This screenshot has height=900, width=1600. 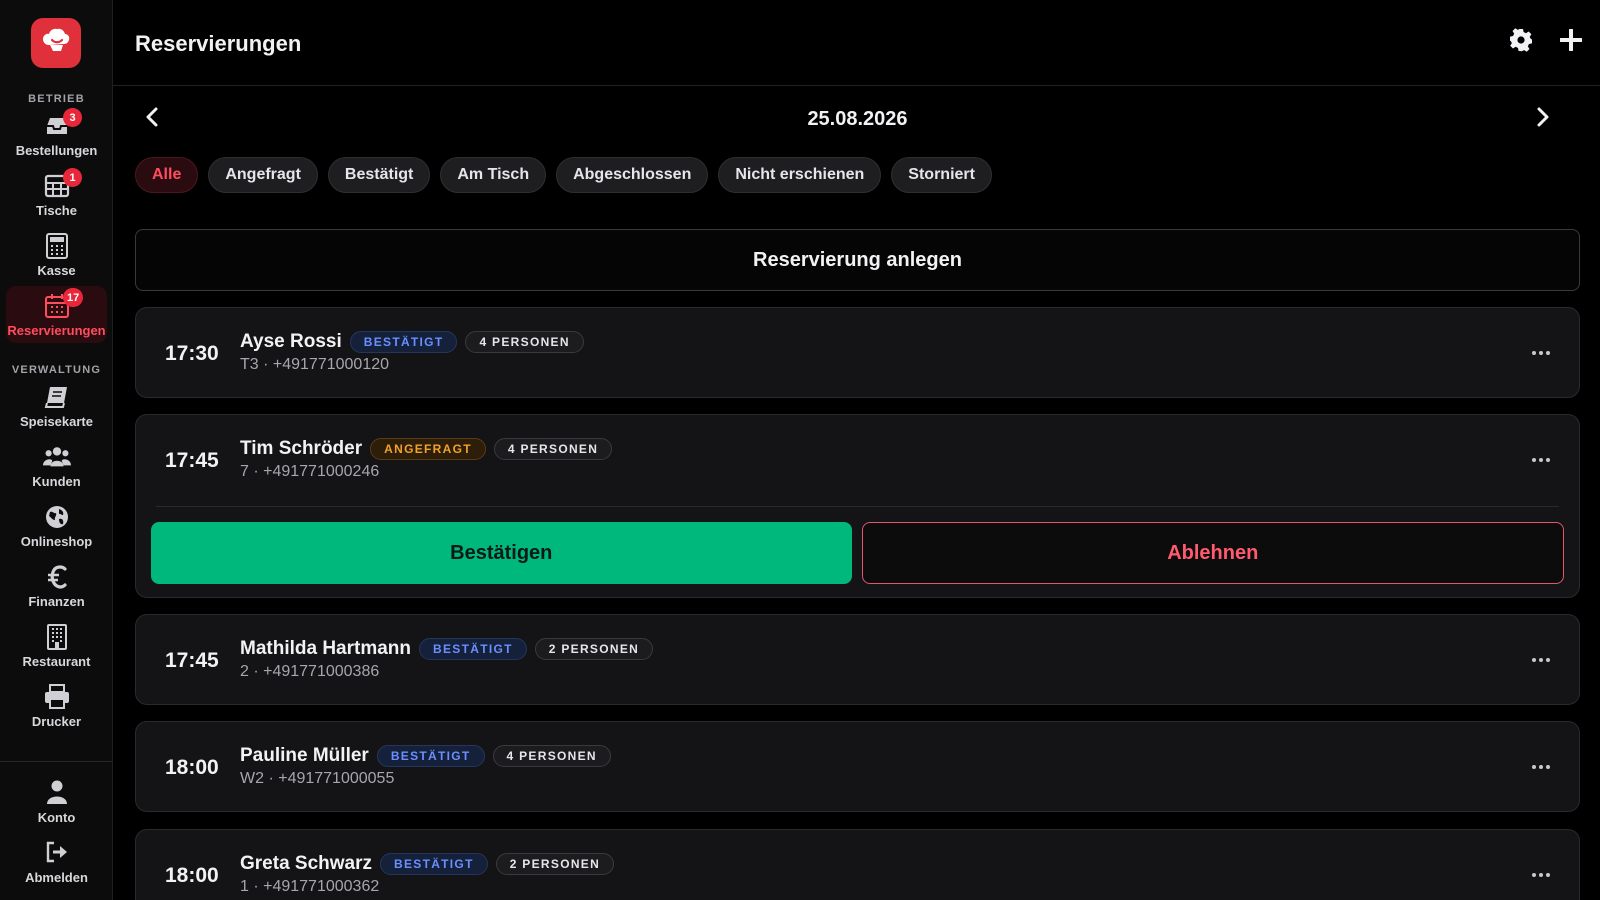 What do you see at coordinates (56, 330) in the screenshot?
I see `sidebar-item-label: Reservierungen` at bounding box center [56, 330].